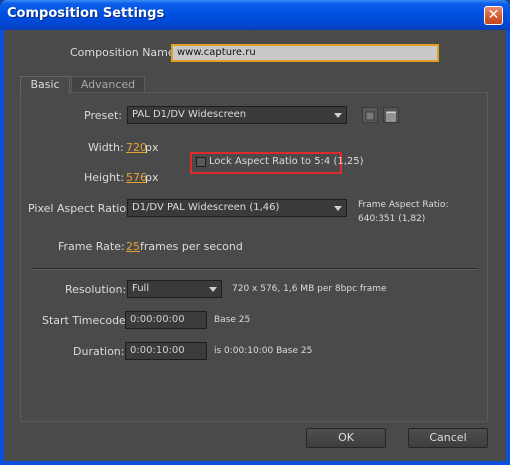 This screenshot has height=465, width=510. Describe the element at coordinates (86, 13) in the screenshot. I see `window-title: Composition Settings` at that location.